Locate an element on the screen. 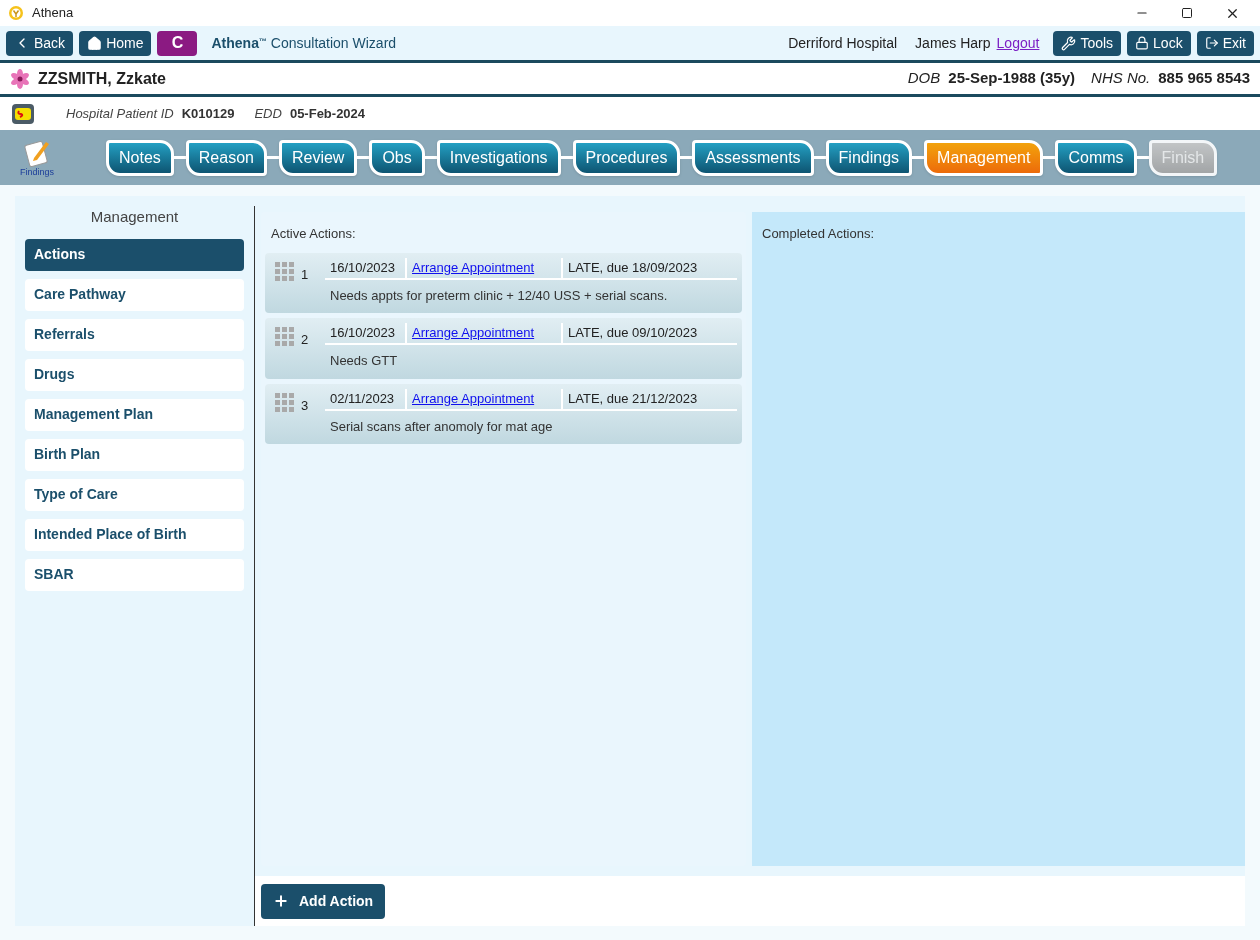  wizard-step: Findings is located at coordinates (869, 157).